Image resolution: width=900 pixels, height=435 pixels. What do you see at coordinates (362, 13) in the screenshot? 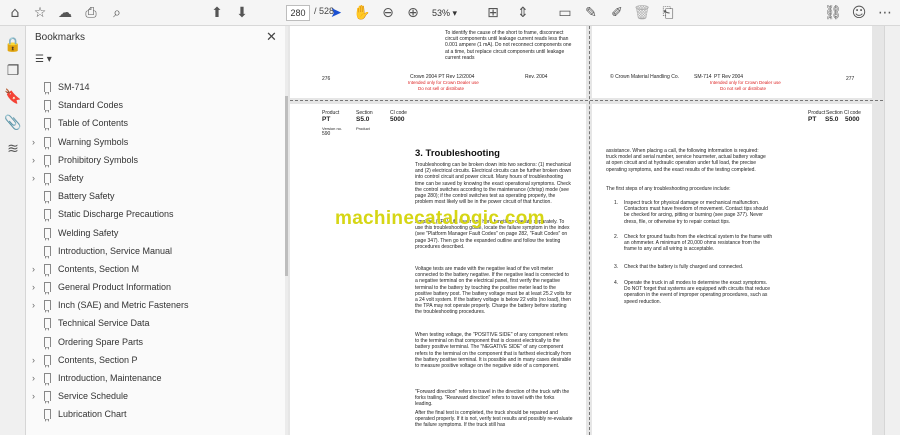
I see `pan-hand-icon: ✋` at bounding box center [362, 13].